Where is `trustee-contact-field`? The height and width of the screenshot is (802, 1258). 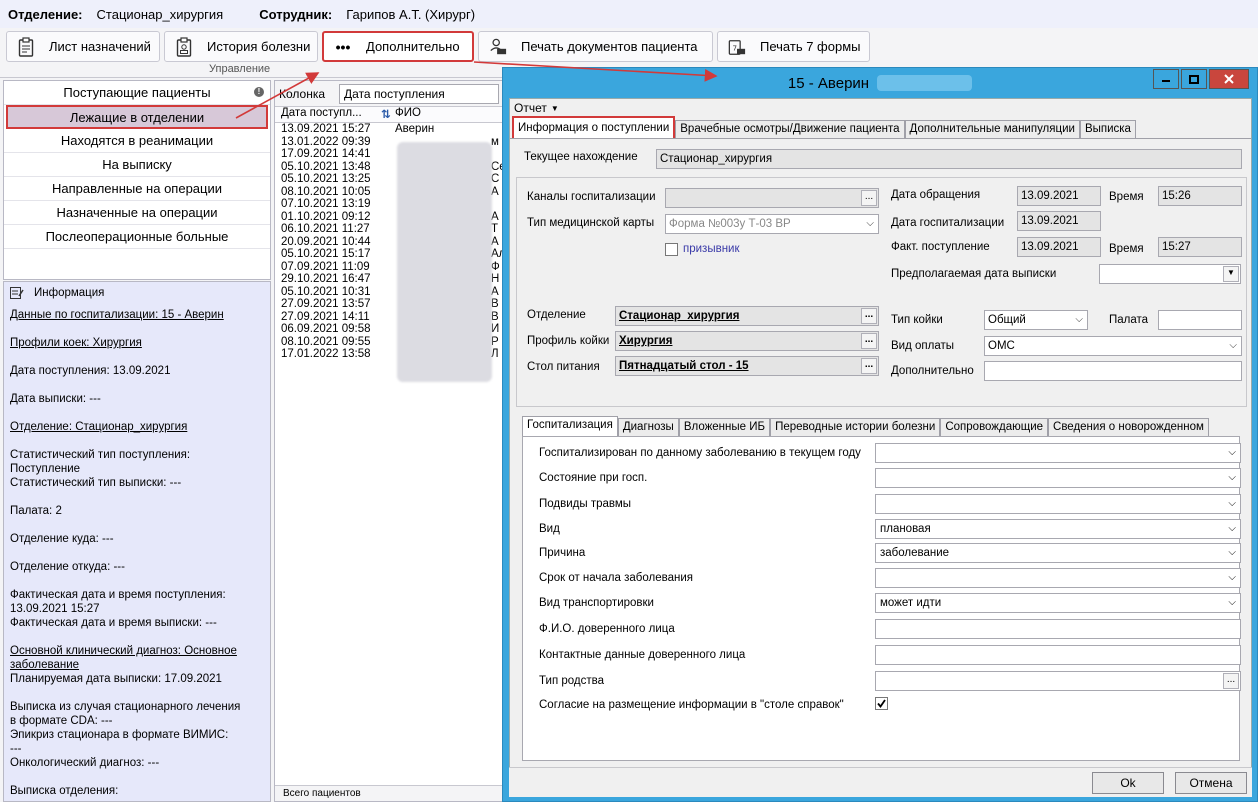 trustee-contact-field is located at coordinates (1058, 655).